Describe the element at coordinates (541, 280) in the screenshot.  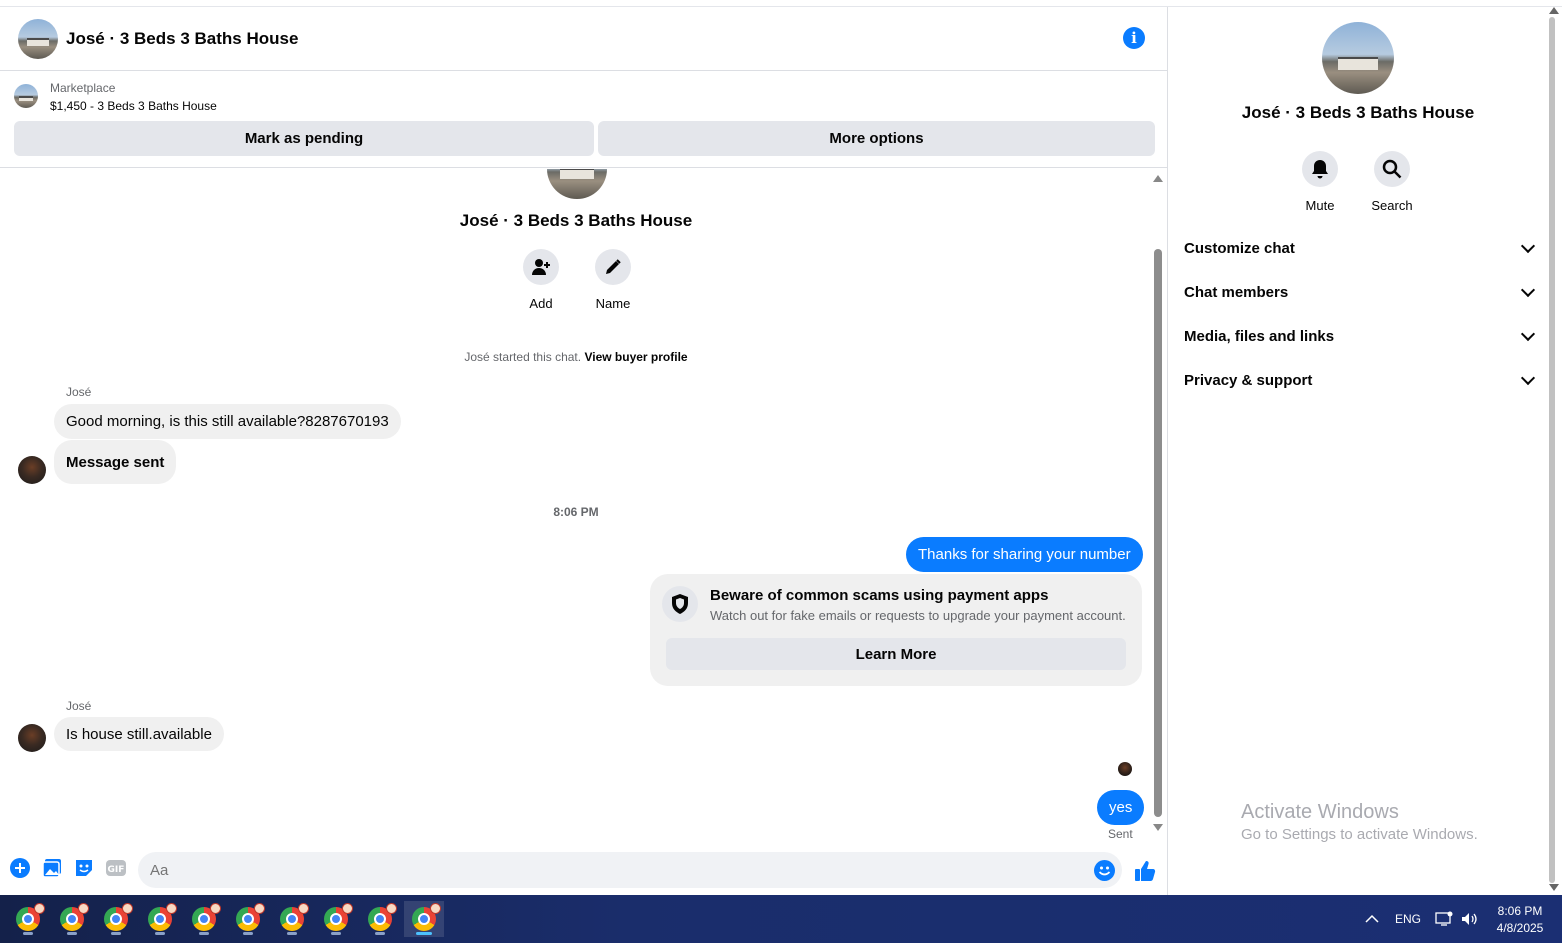
I see `add-people-button: Add` at that location.